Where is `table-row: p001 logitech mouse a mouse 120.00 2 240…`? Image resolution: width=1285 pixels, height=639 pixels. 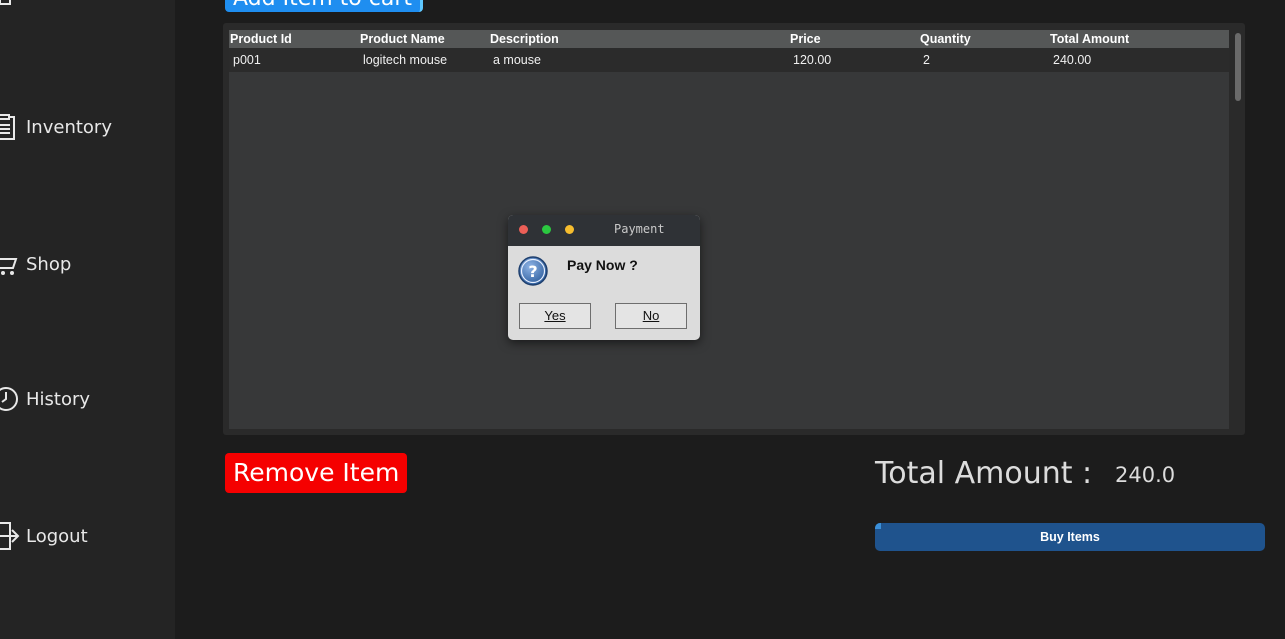
table-row: p001 logitech mouse a mouse 120.00 2 240… is located at coordinates (729, 60).